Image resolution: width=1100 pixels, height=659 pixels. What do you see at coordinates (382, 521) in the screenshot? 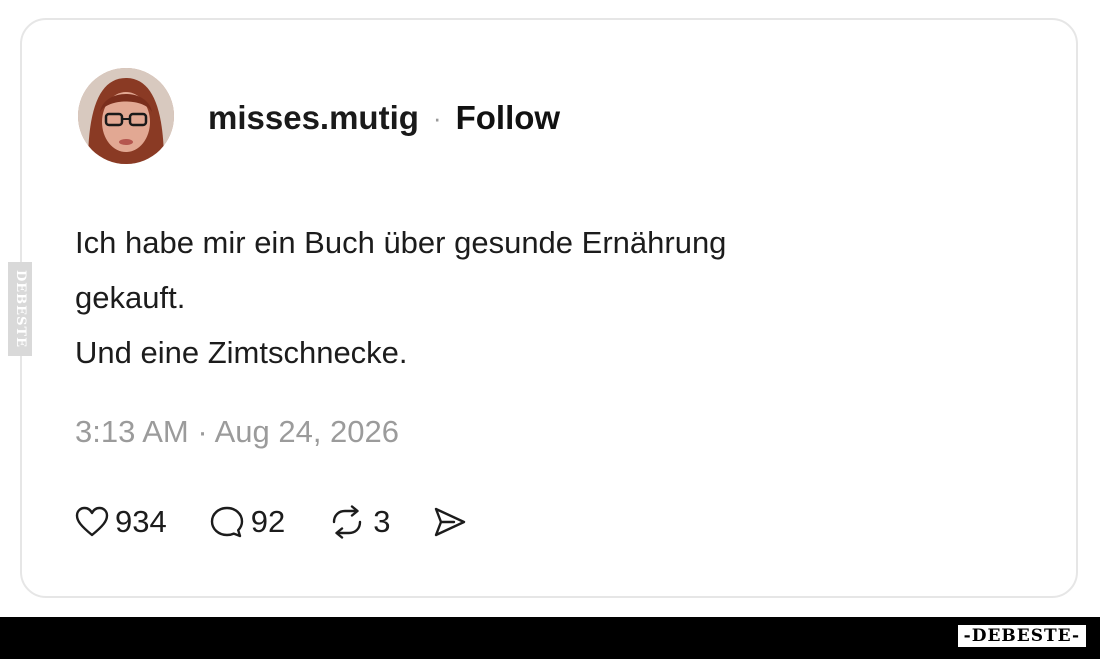
I see `repost-count: 3` at bounding box center [382, 521].